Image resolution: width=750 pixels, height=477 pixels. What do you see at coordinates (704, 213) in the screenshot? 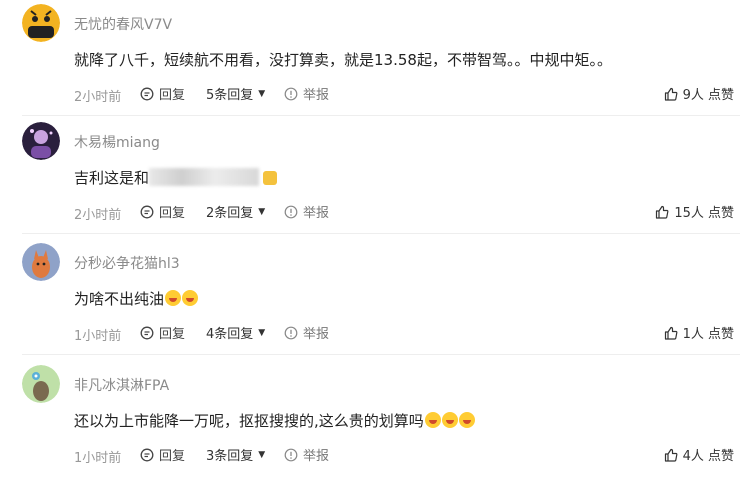
I see `likes-count: 15人 点赞` at bounding box center [704, 213].